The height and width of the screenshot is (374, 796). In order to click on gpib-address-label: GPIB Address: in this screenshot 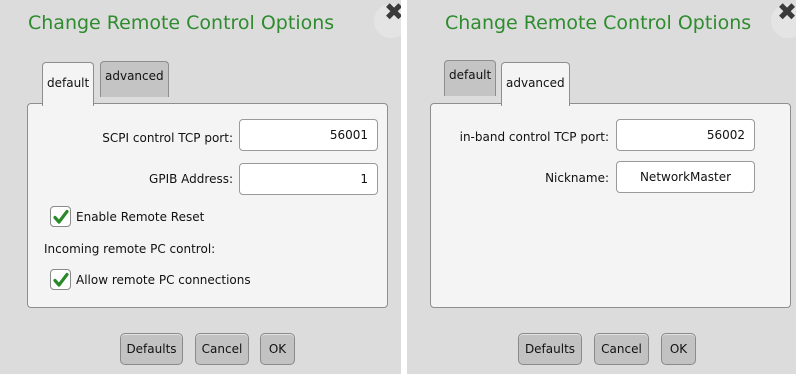, I will do `click(191, 179)`.